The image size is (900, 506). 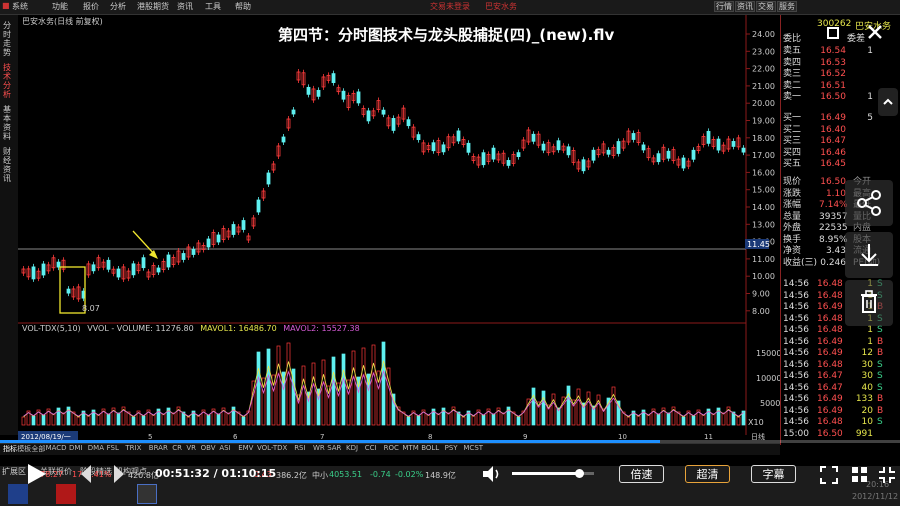 I want to click on vtab-finance-news: 财经资讯, so click(x=9, y=165).